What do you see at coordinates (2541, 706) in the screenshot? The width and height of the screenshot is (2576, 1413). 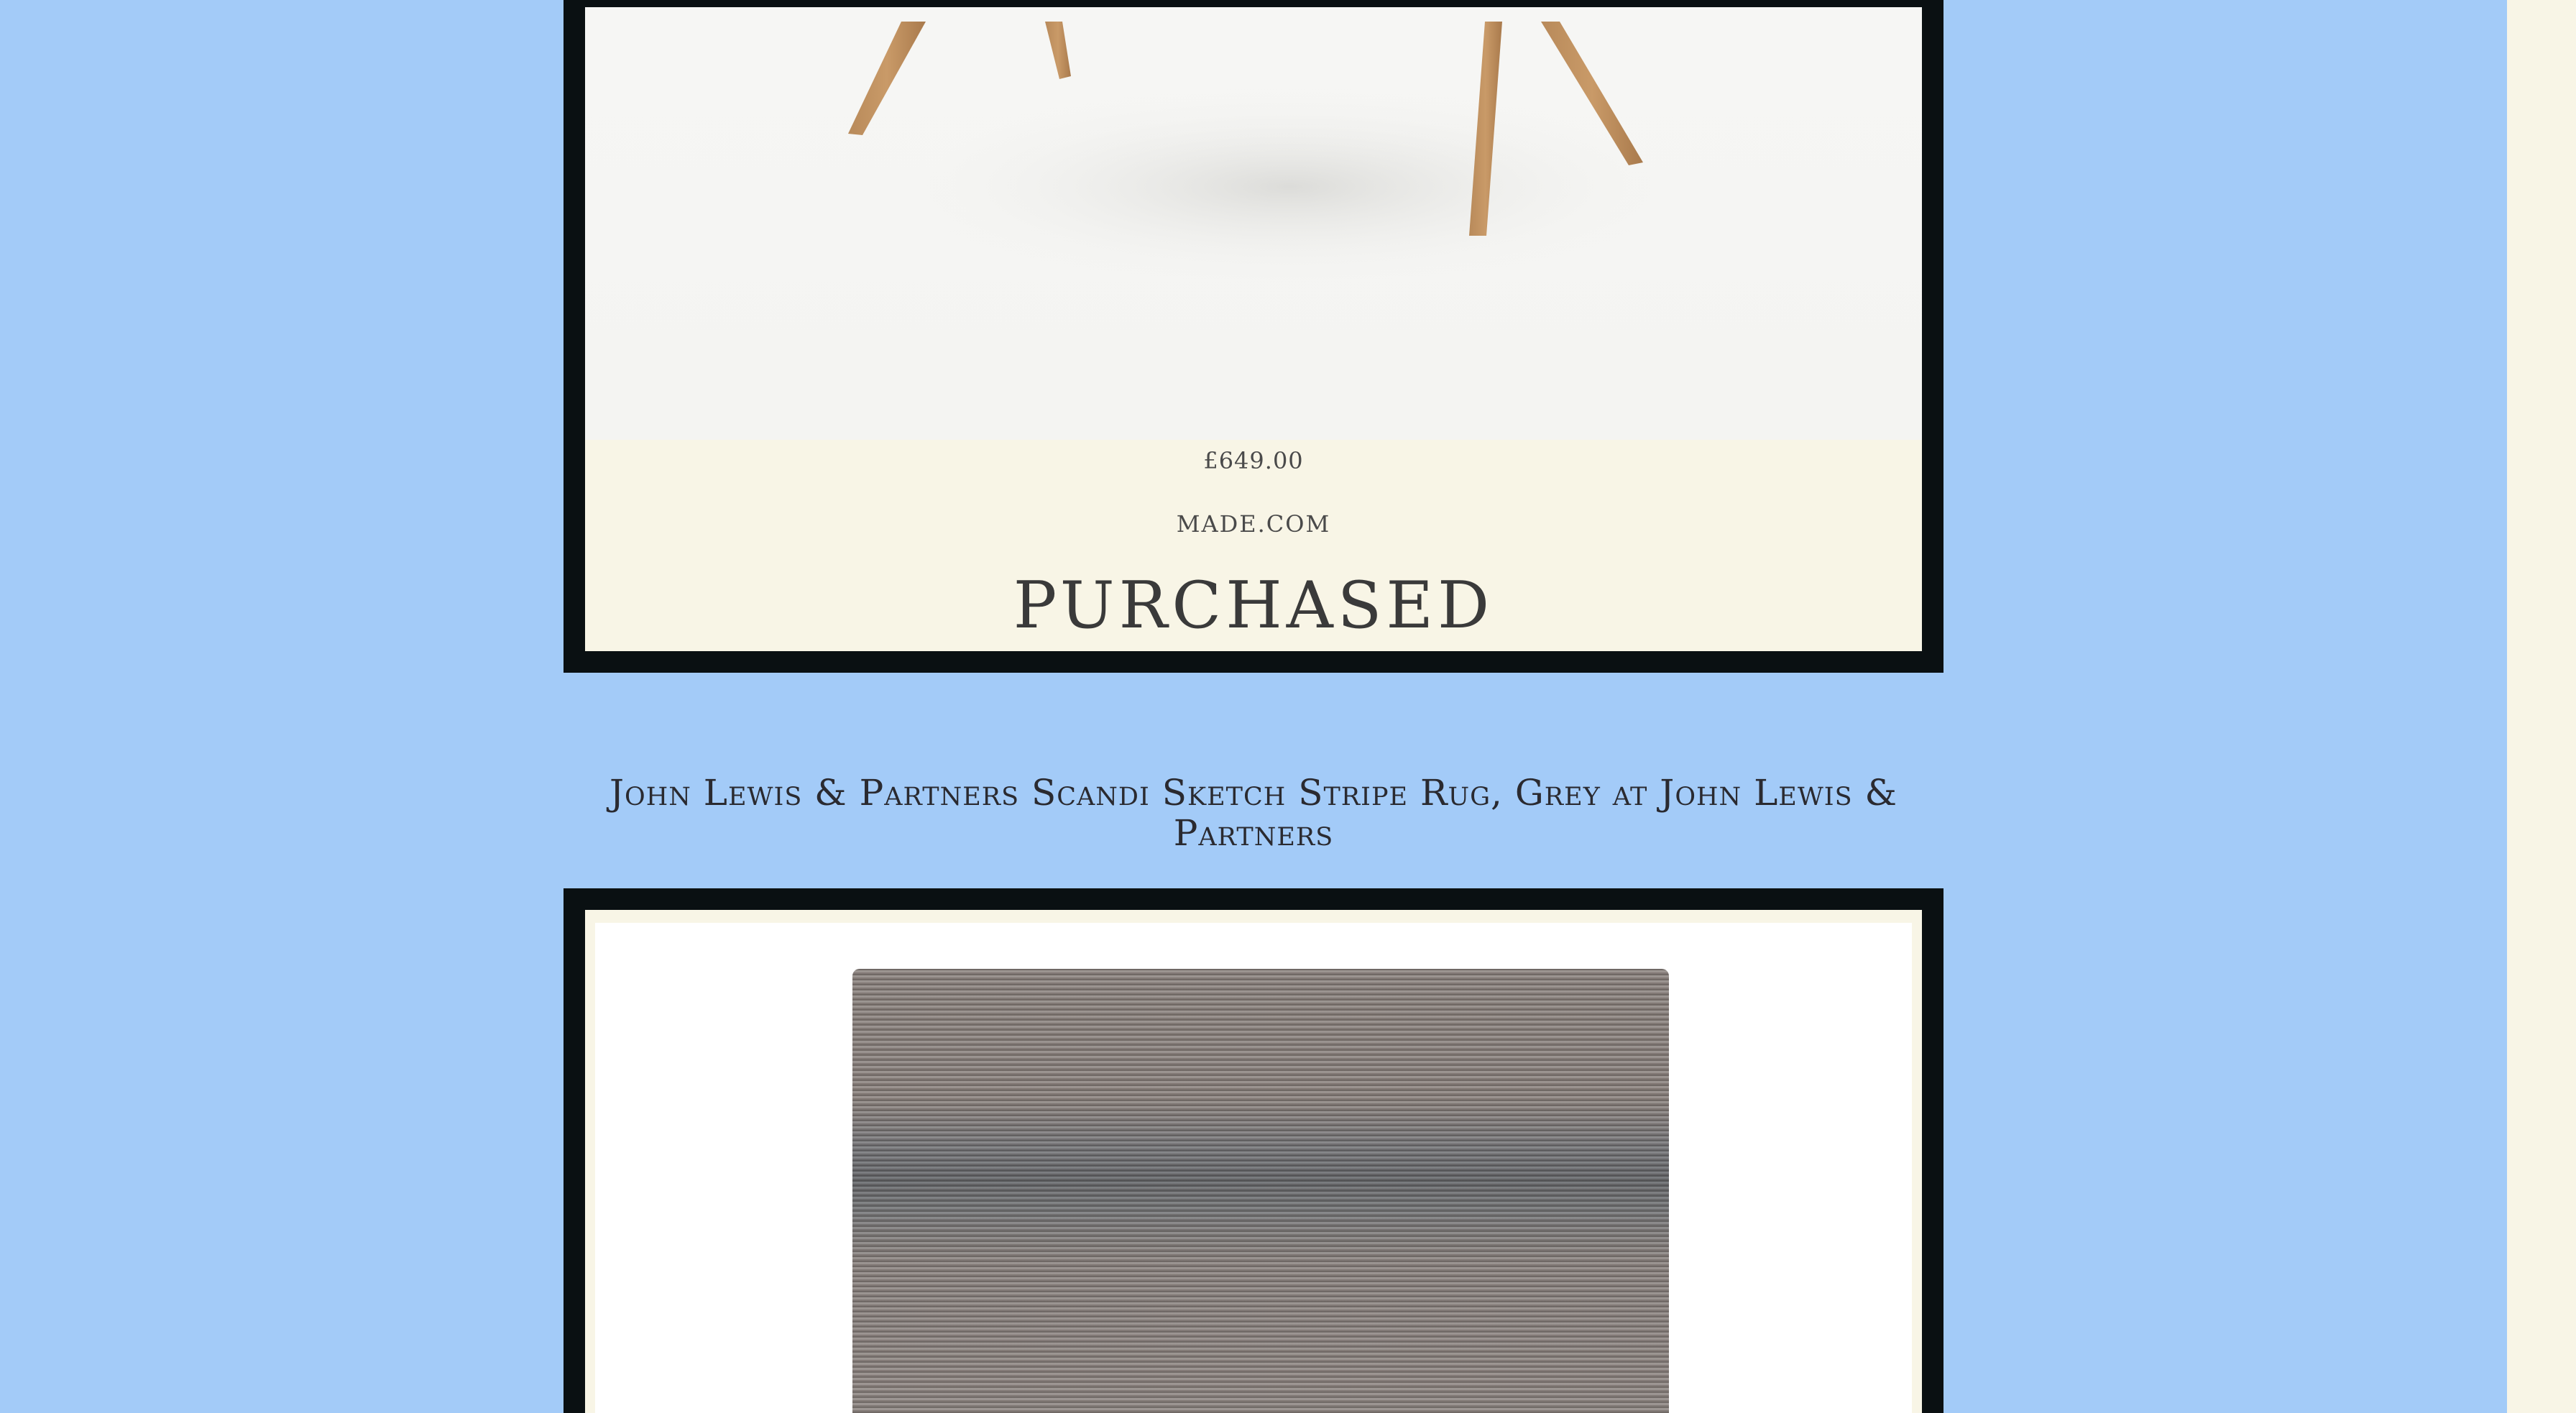 I see `right-gutter` at bounding box center [2541, 706].